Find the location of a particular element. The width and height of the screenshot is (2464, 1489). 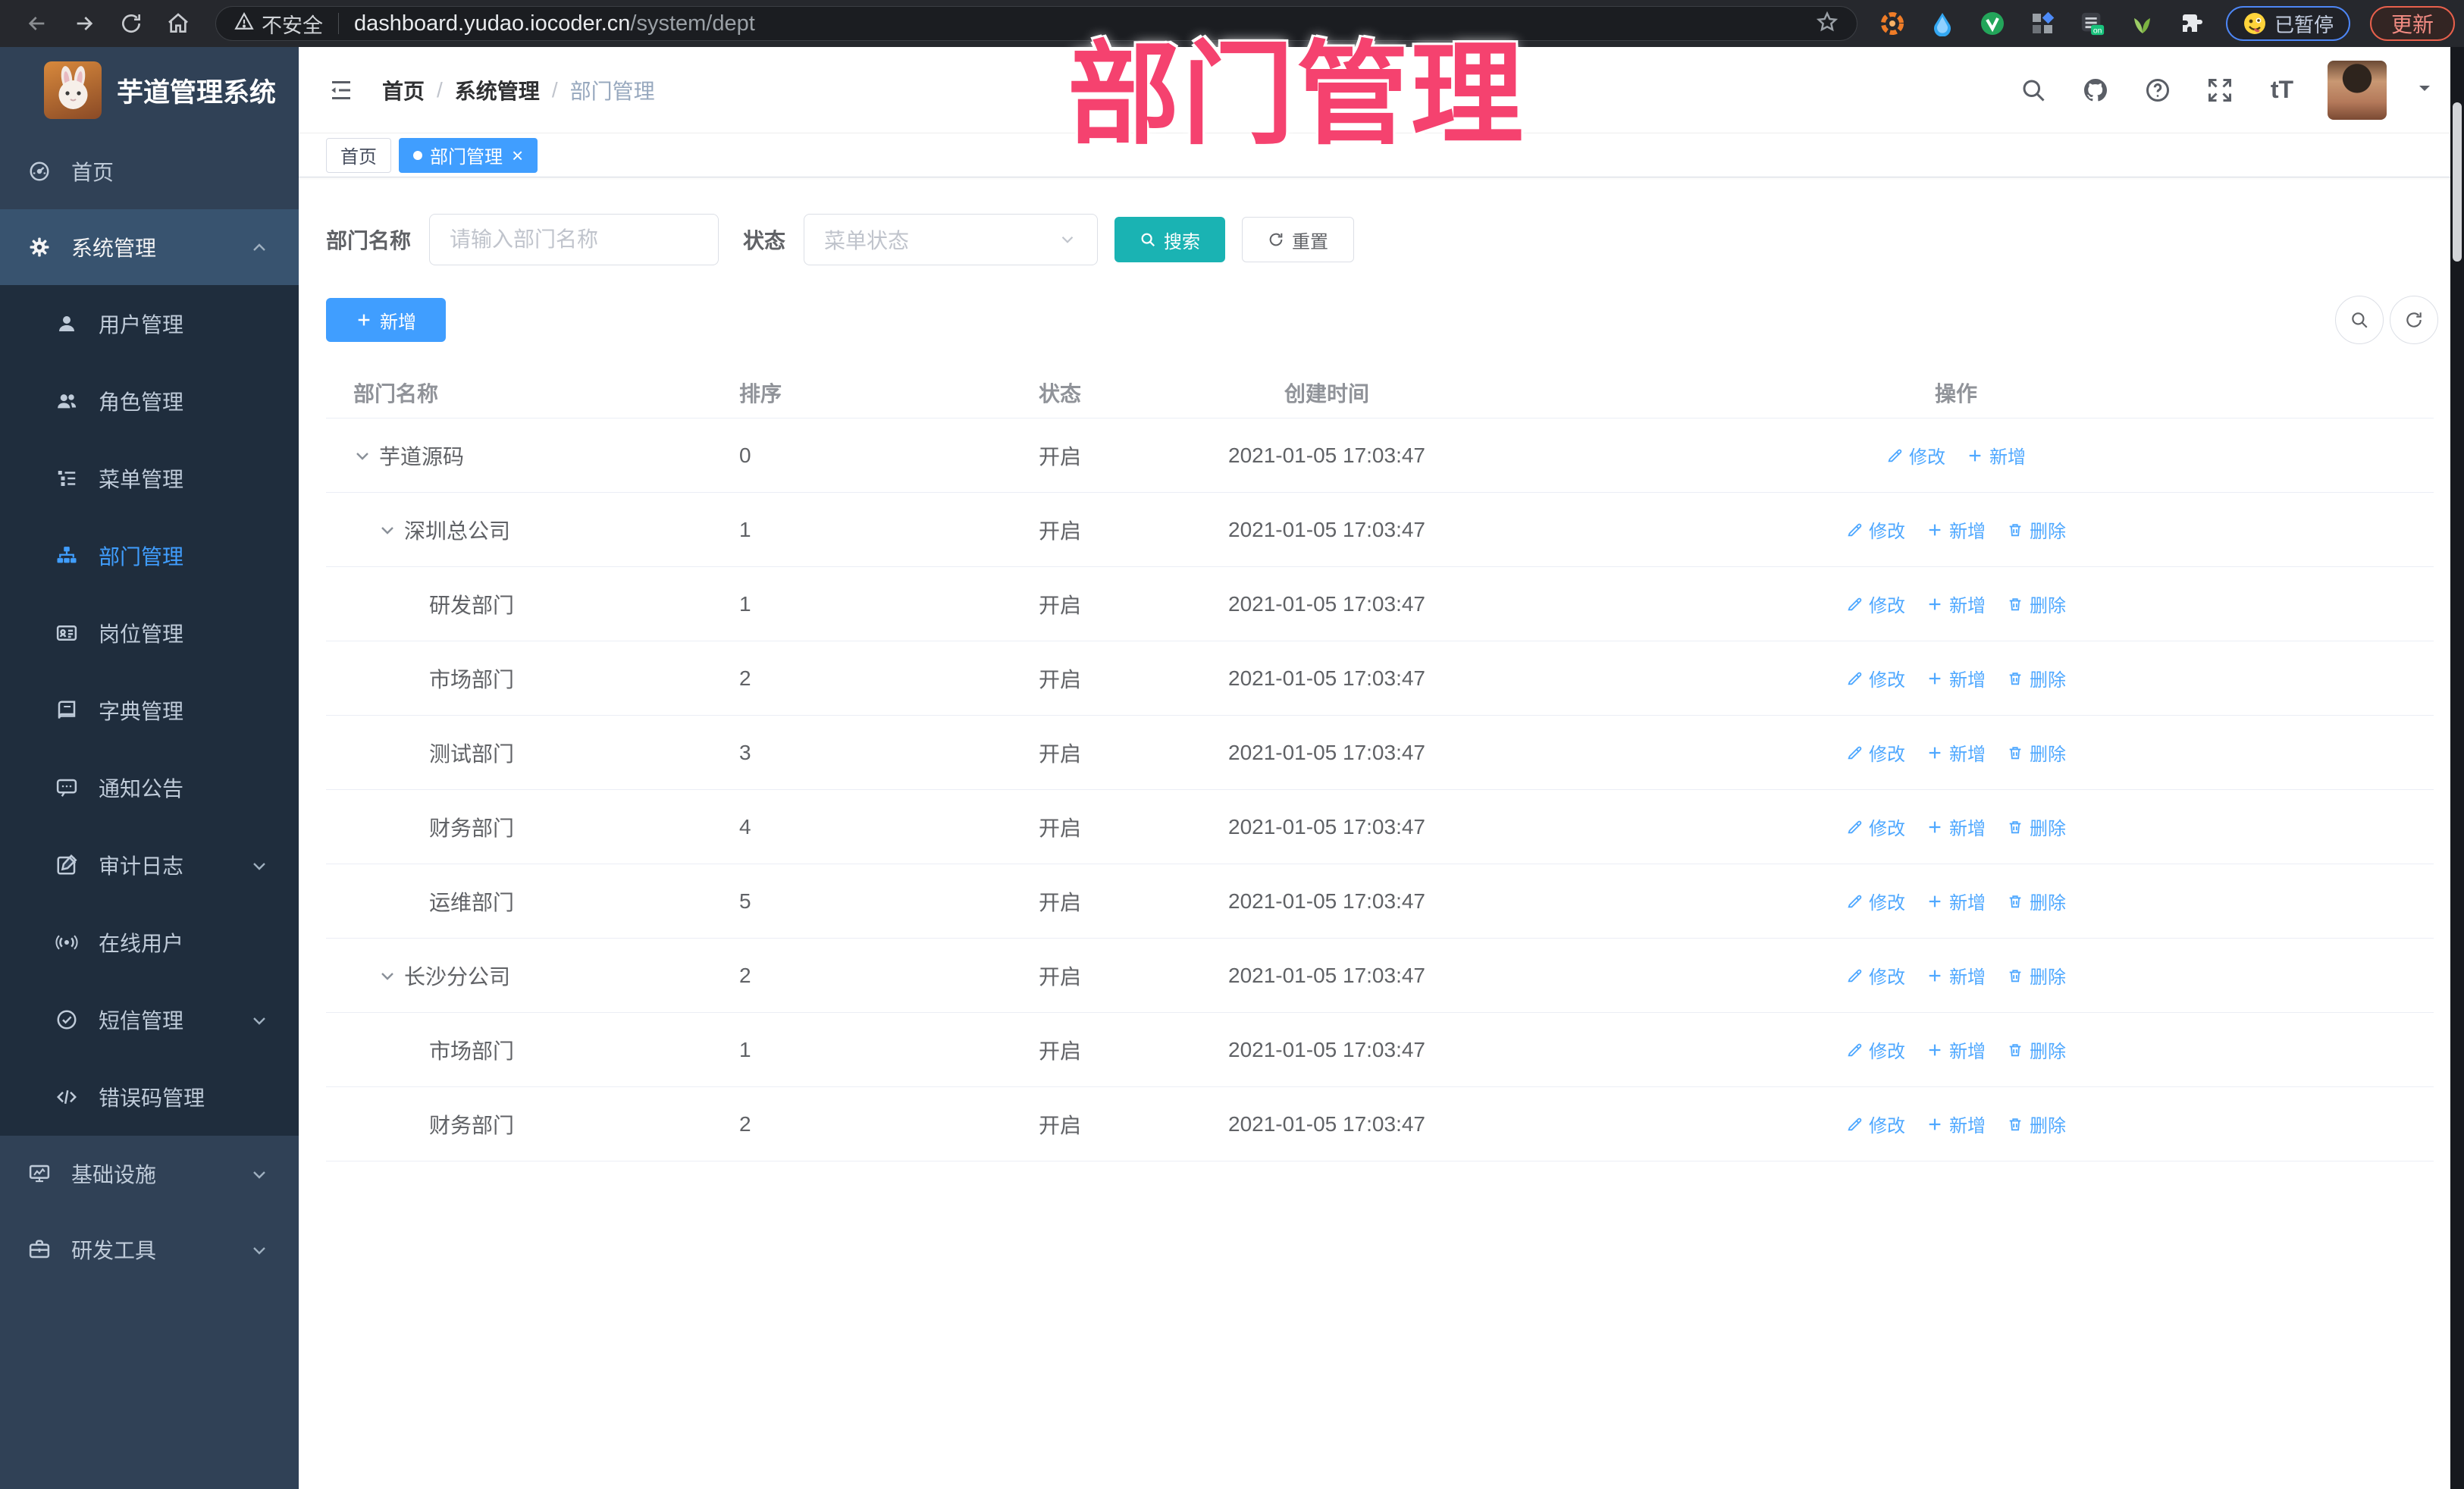

operations-cell: 修改 新增 删除 is located at coordinates (1956, 1124).